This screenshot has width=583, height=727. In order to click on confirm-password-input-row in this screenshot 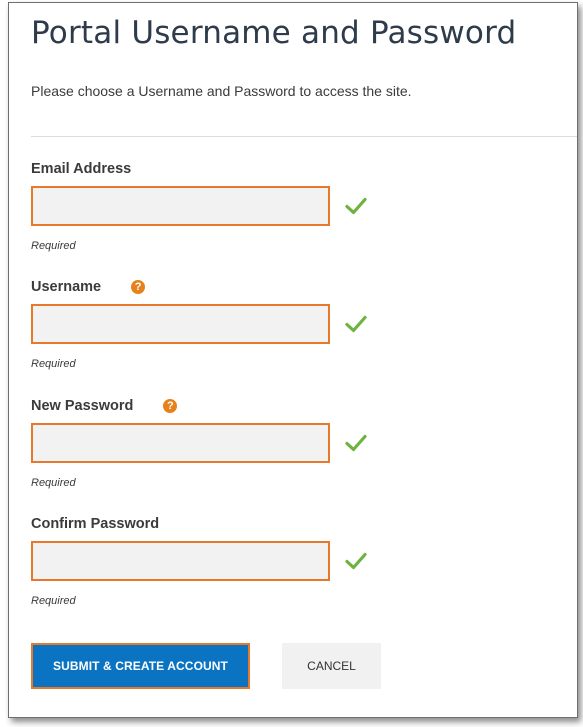, I will do `click(291, 561)`.